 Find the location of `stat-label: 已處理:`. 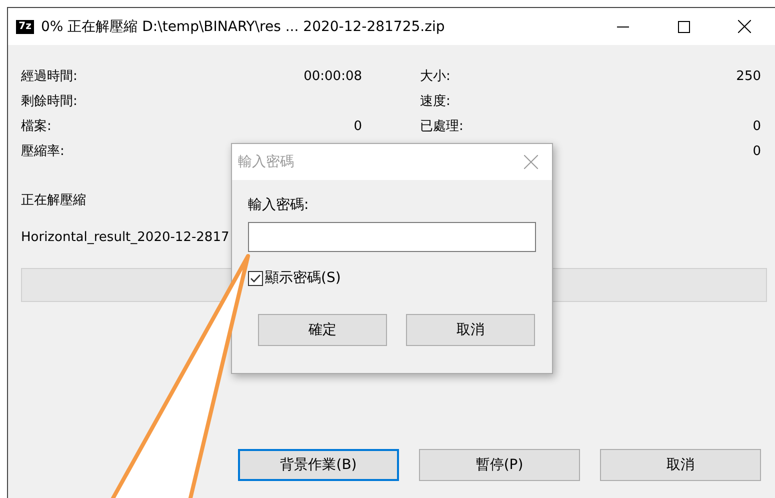

stat-label: 已處理: is located at coordinates (442, 127).